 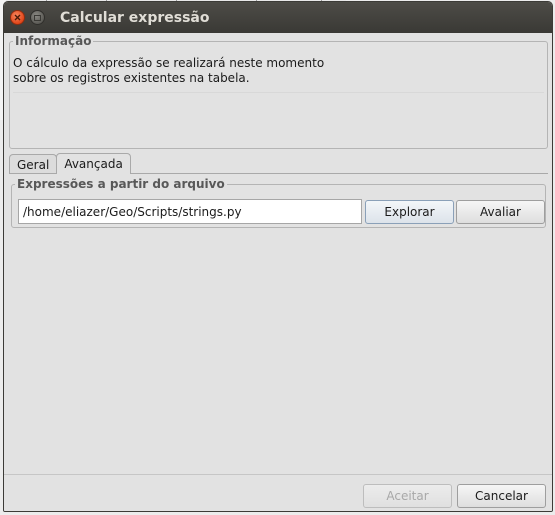 What do you see at coordinates (37, 17) in the screenshot?
I see `minimize-icon` at bounding box center [37, 17].